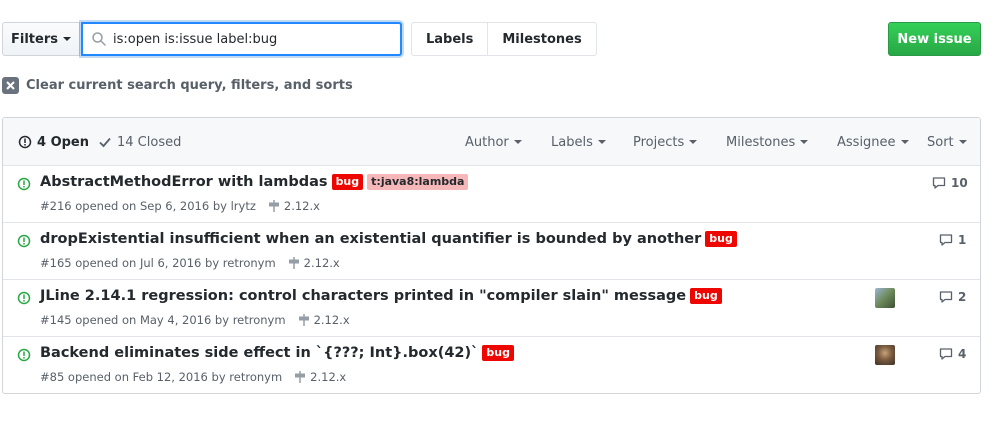 Image resolution: width=1006 pixels, height=421 pixels. Describe the element at coordinates (761, 142) in the screenshot. I see `milestones-filter-label: Milestones` at that location.